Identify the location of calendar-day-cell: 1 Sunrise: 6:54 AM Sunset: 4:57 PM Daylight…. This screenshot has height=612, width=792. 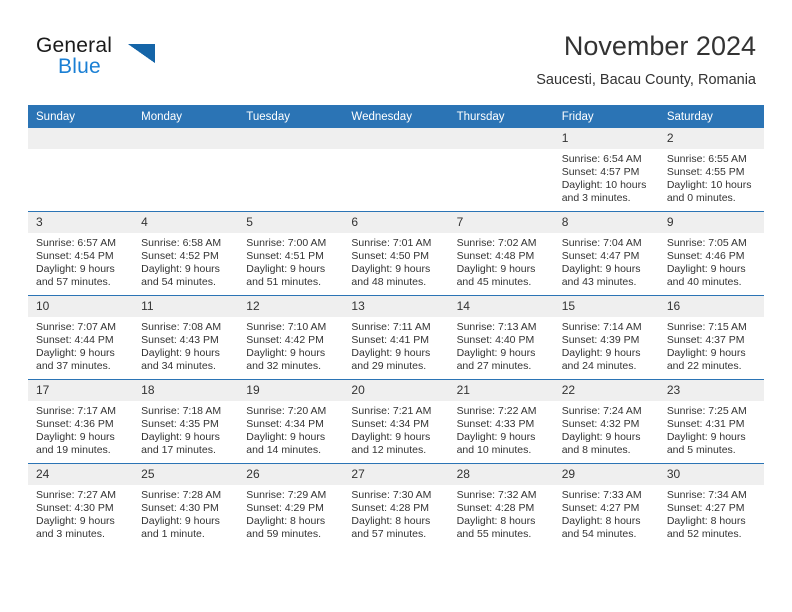
(606, 170).